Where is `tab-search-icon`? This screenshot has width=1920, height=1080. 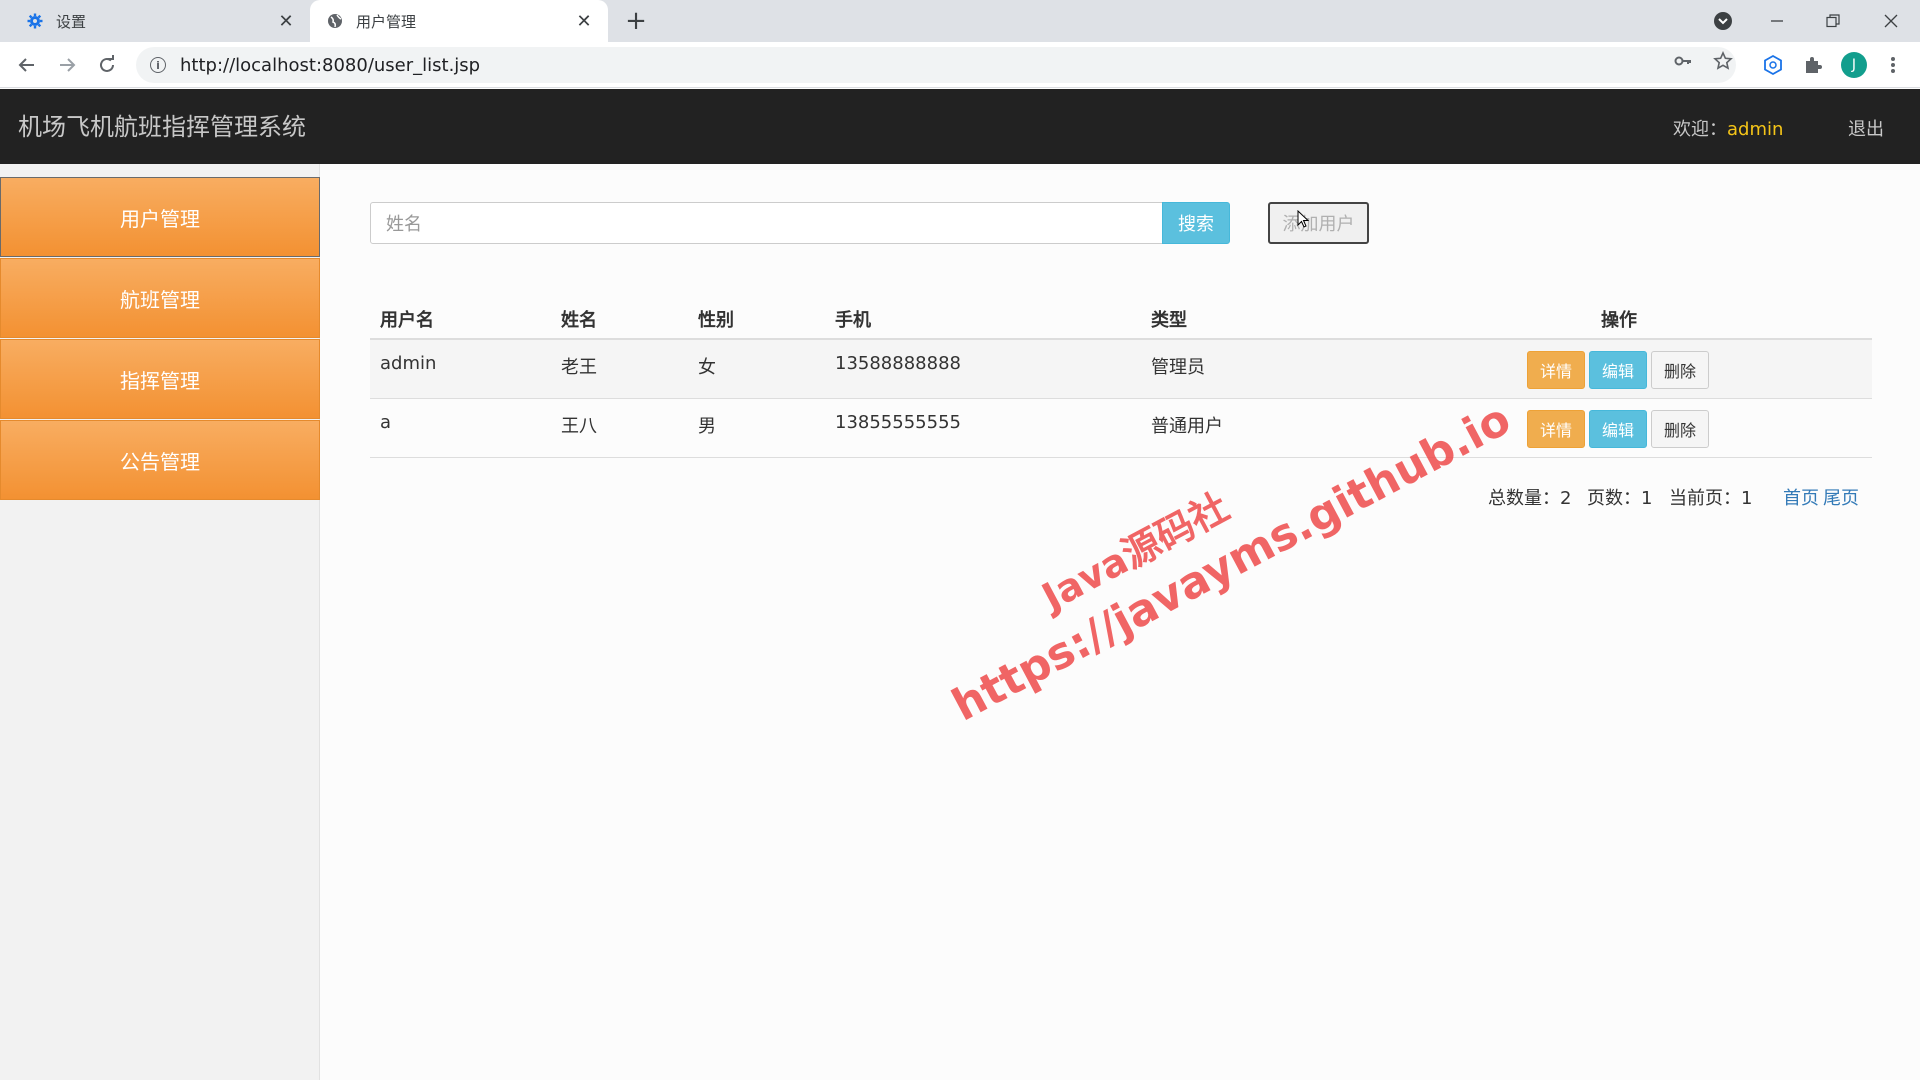 tab-search-icon is located at coordinates (1723, 21).